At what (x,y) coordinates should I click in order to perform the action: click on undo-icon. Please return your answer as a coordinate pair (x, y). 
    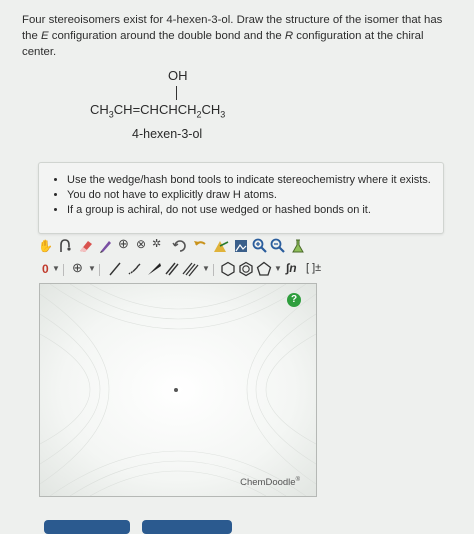
    Looking at the image, I should click on (200, 246).